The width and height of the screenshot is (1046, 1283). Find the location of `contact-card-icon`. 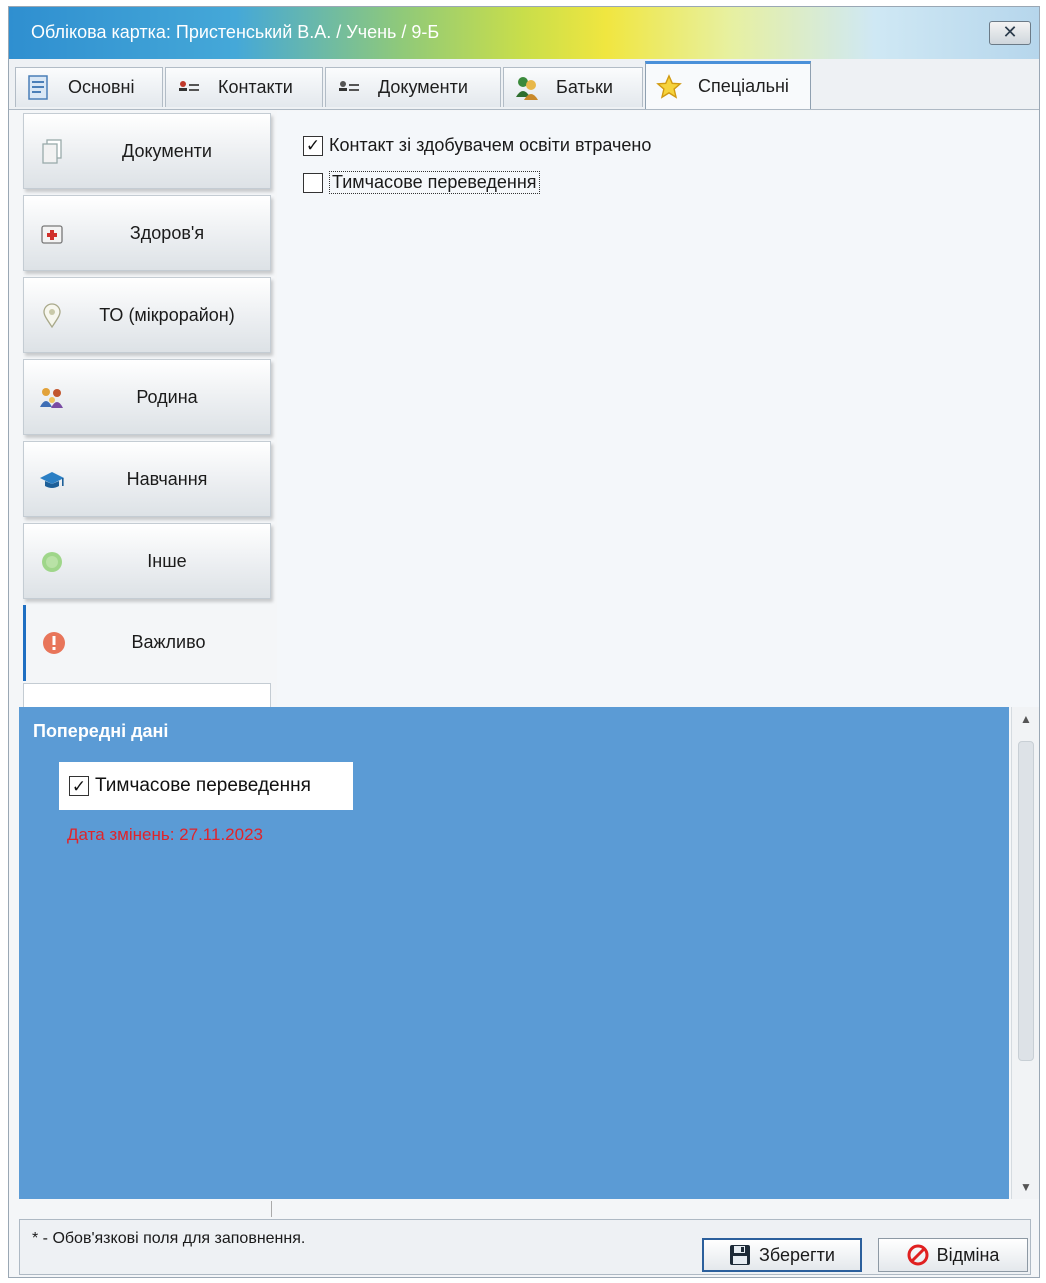

contact-card-icon is located at coordinates (189, 88).